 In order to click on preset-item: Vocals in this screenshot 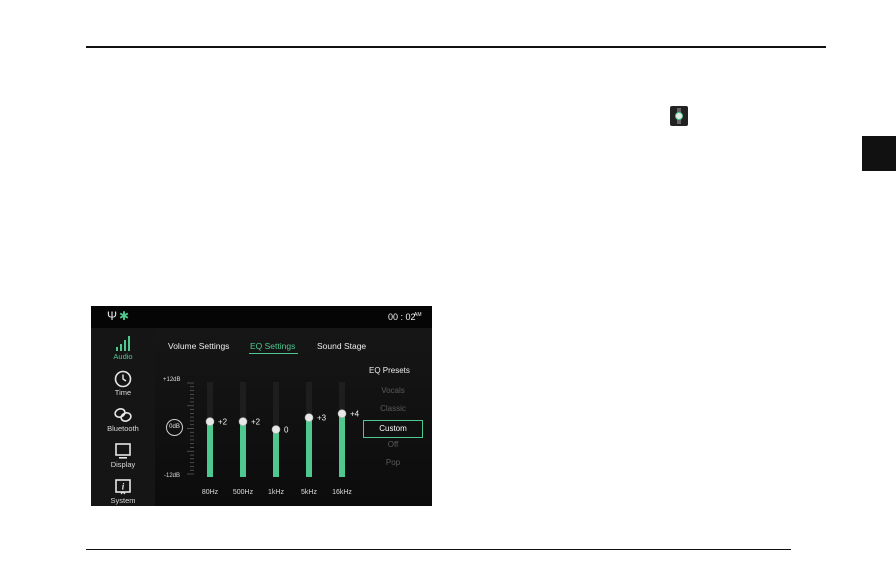, I will do `click(393, 390)`.